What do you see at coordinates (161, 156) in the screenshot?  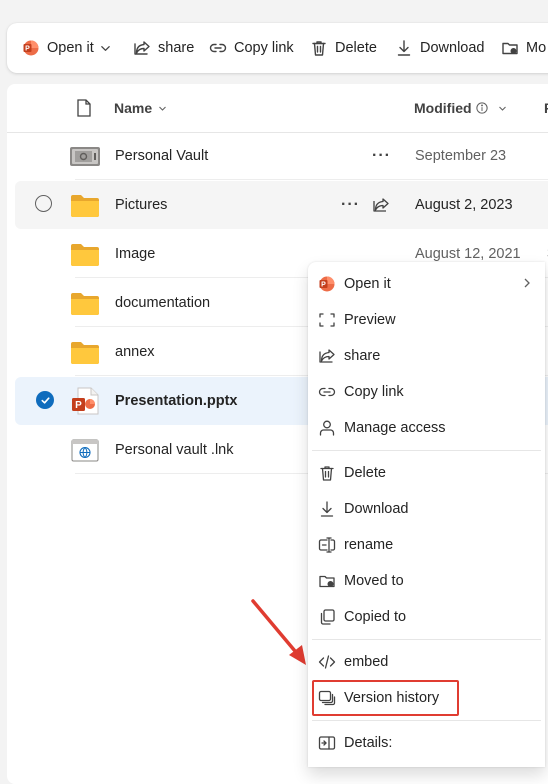 I see `file-name: Personal Vault` at bounding box center [161, 156].